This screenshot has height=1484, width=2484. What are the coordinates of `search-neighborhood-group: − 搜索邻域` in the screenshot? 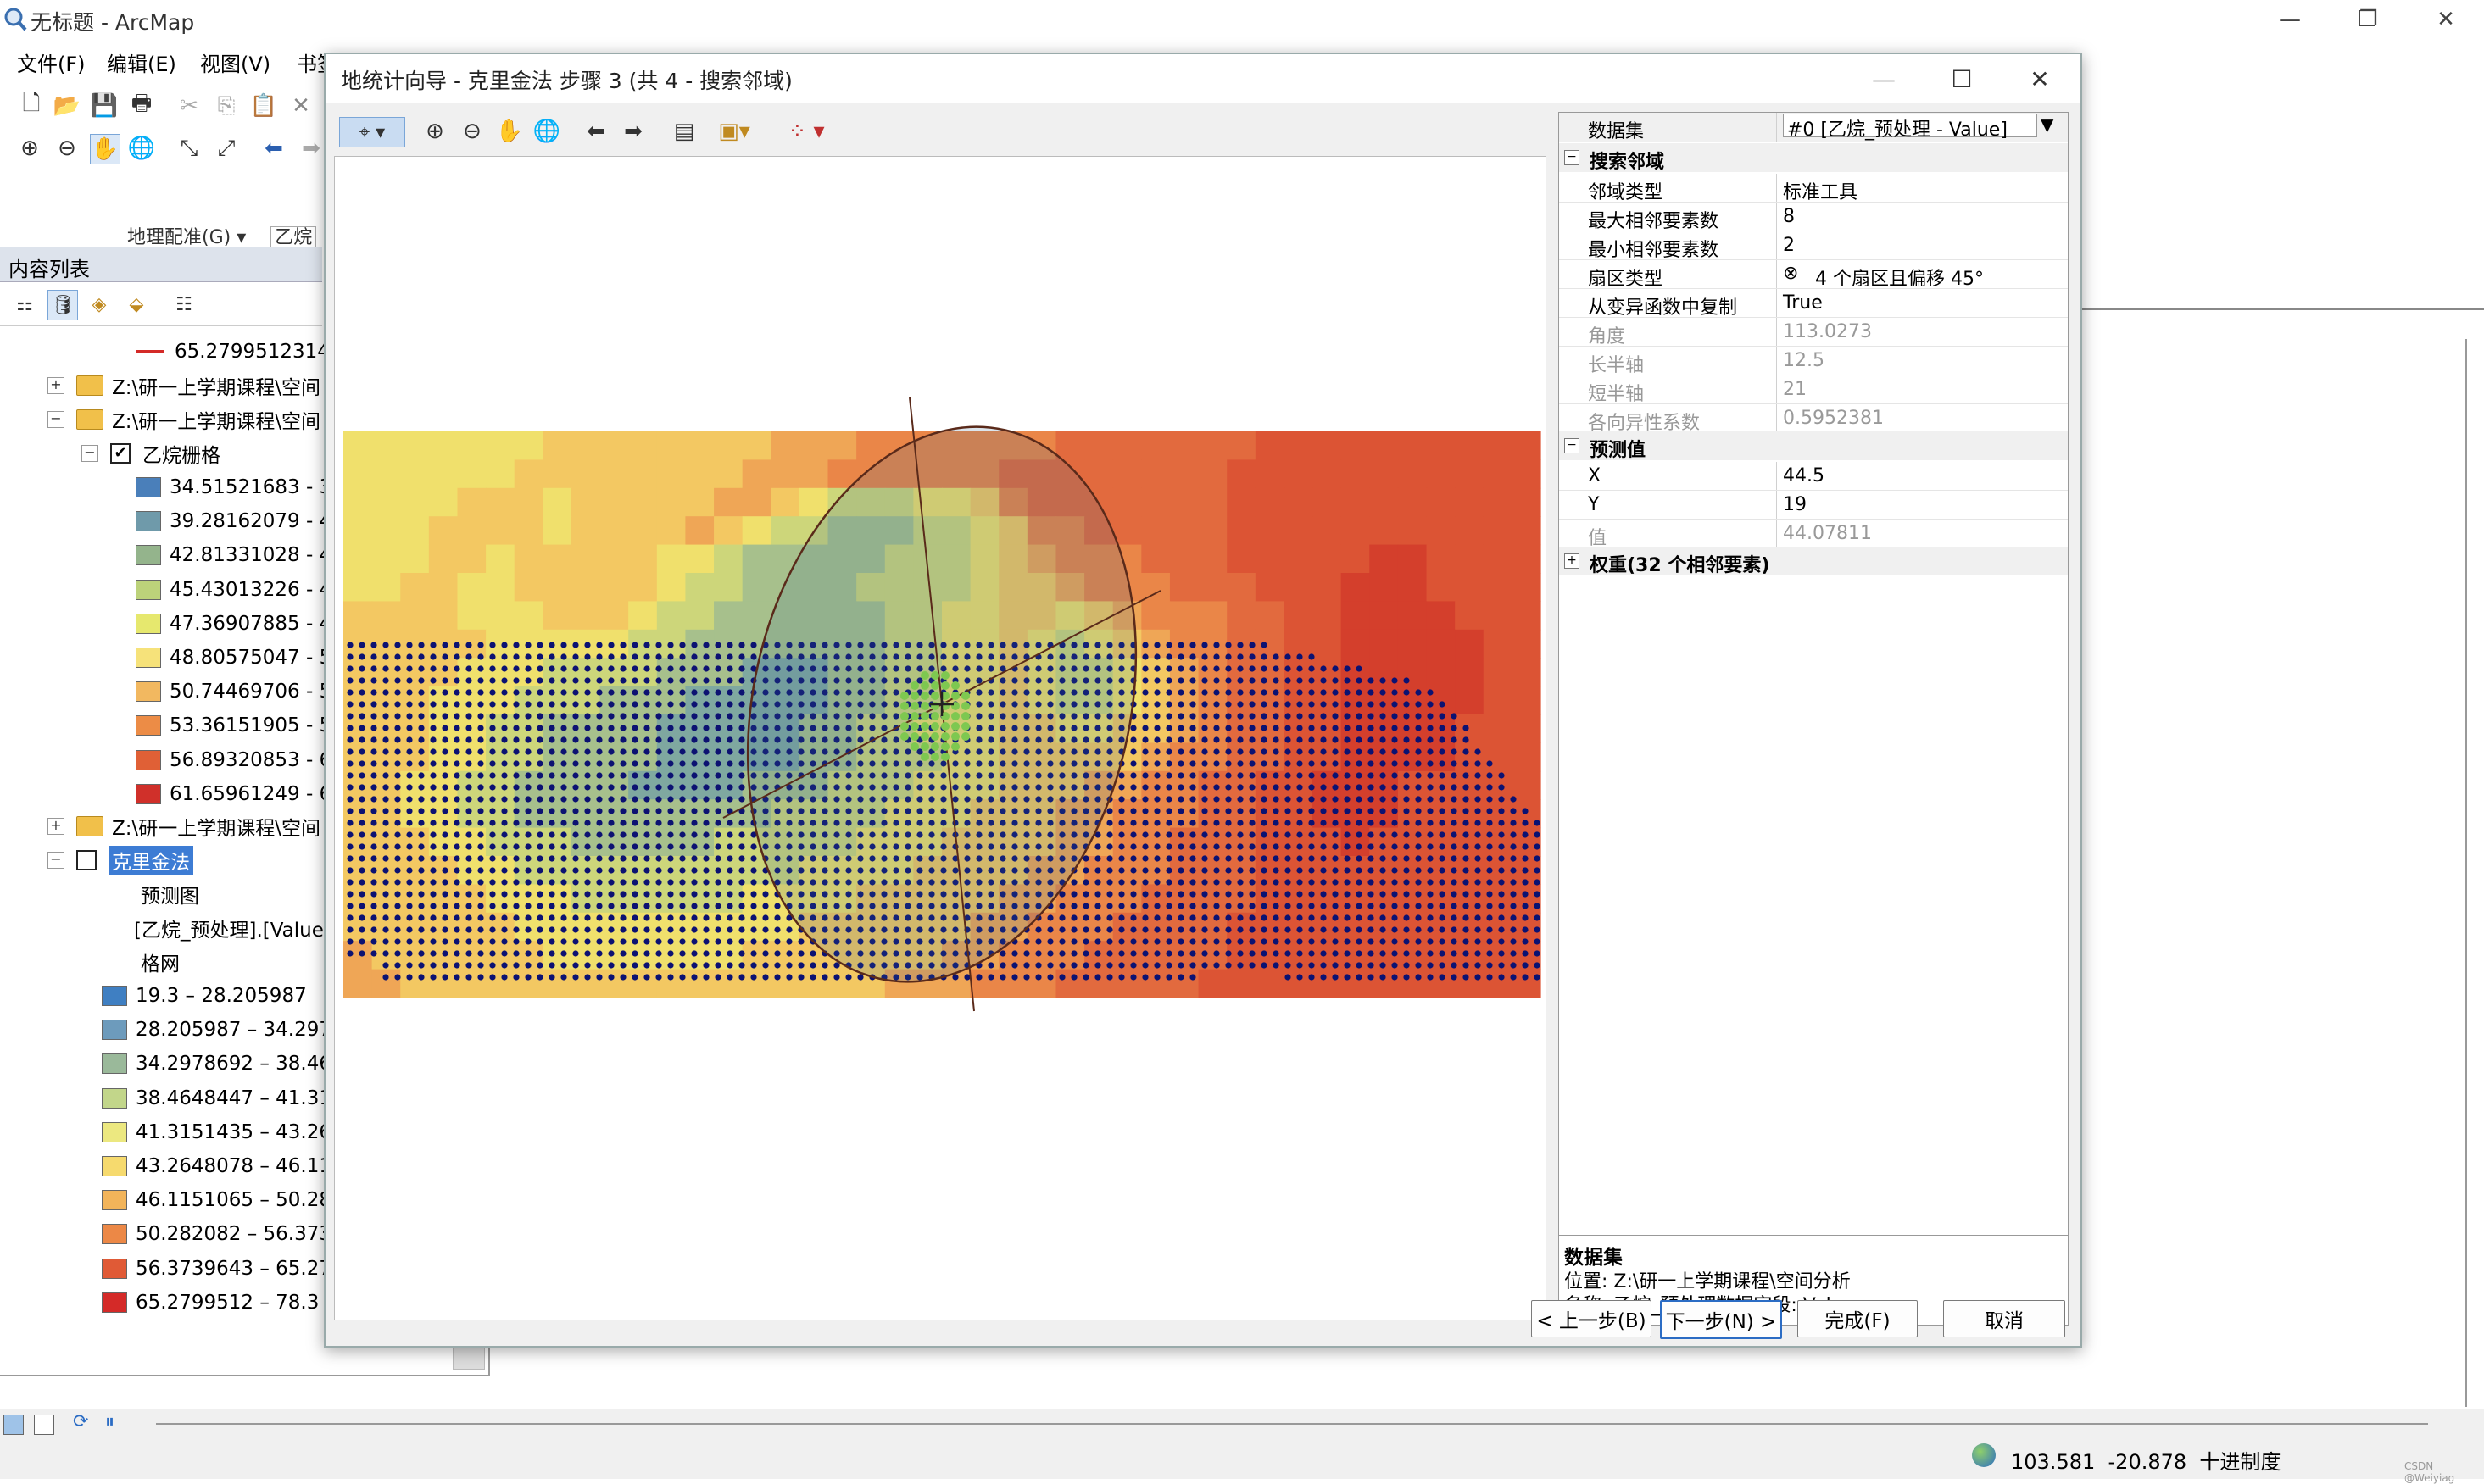 It's located at (1813, 158).